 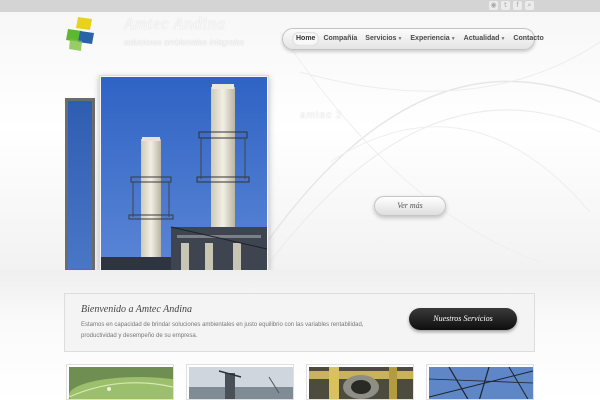 What do you see at coordinates (529, 5) in the screenshot?
I see `search-icon: ⌕` at bounding box center [529, 5].